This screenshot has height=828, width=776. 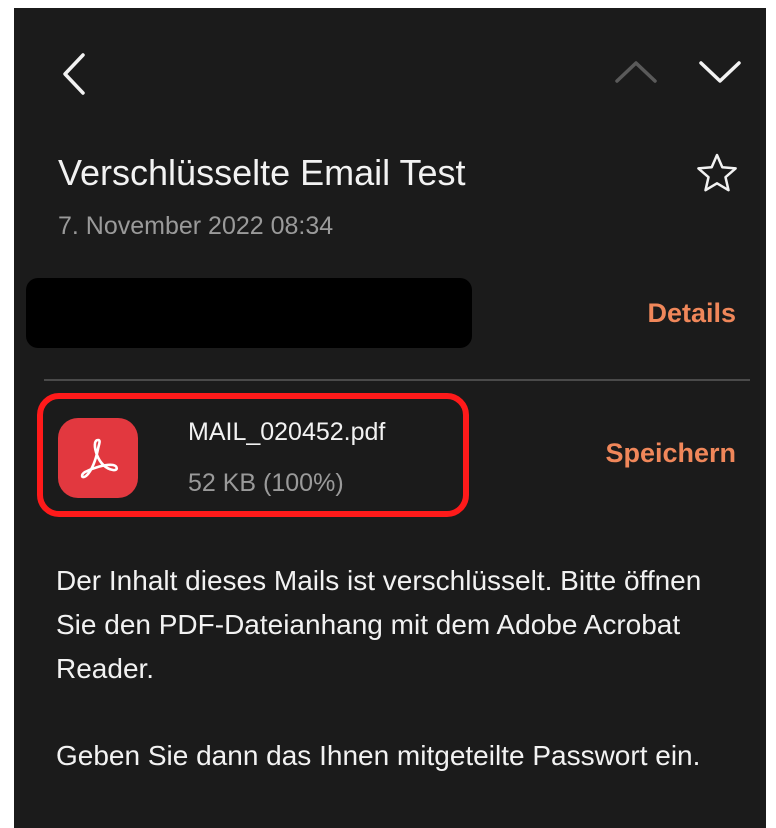 What do you see at coordinates (670, 453) in the screenshot?
I see `save-attachment-button: Speichern` at bounding box center [670, 453].